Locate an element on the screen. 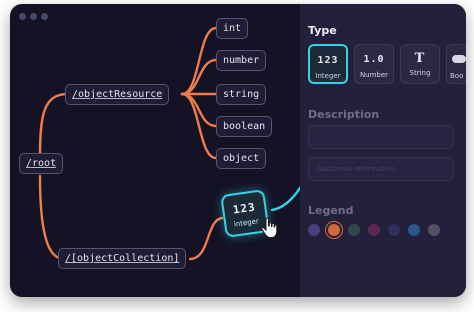 The width and height of the screenshot is (474, 312). type-option-number: 1.0 Number is located at coordinates (374, 64).